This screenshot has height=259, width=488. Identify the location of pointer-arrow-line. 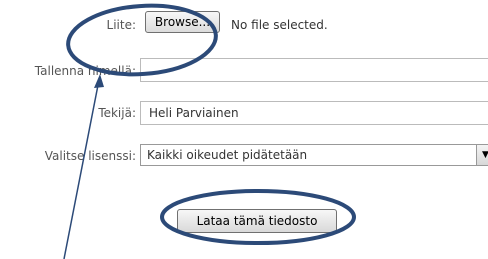
(81, 169).